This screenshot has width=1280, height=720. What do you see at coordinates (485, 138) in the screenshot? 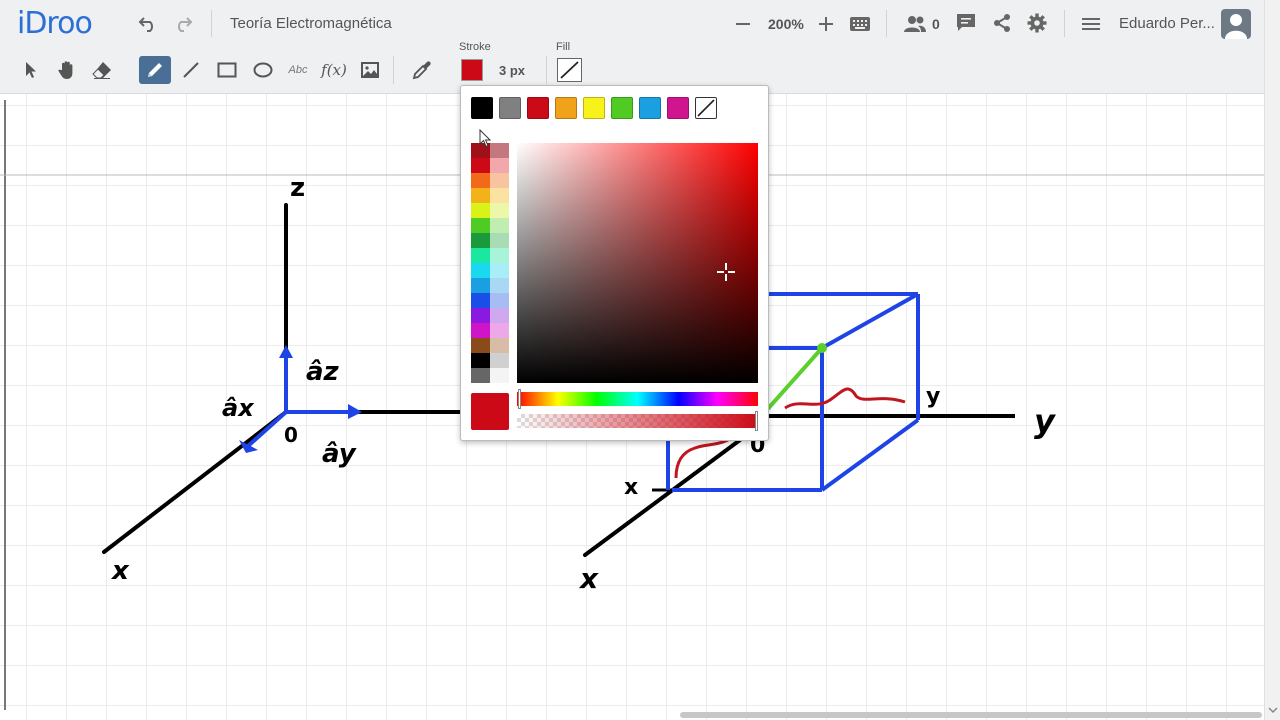
I see `mouse-pointer-icon` at bounding box center [485, 138].